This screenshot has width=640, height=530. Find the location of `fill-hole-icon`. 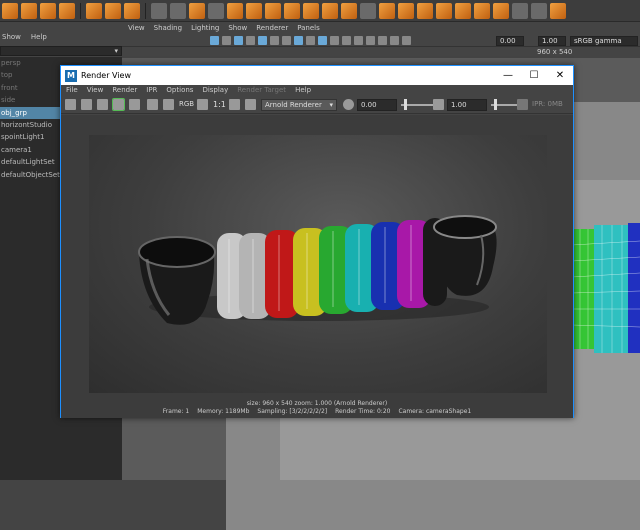

fill-hole-icon is located at coordinates (444, 10).